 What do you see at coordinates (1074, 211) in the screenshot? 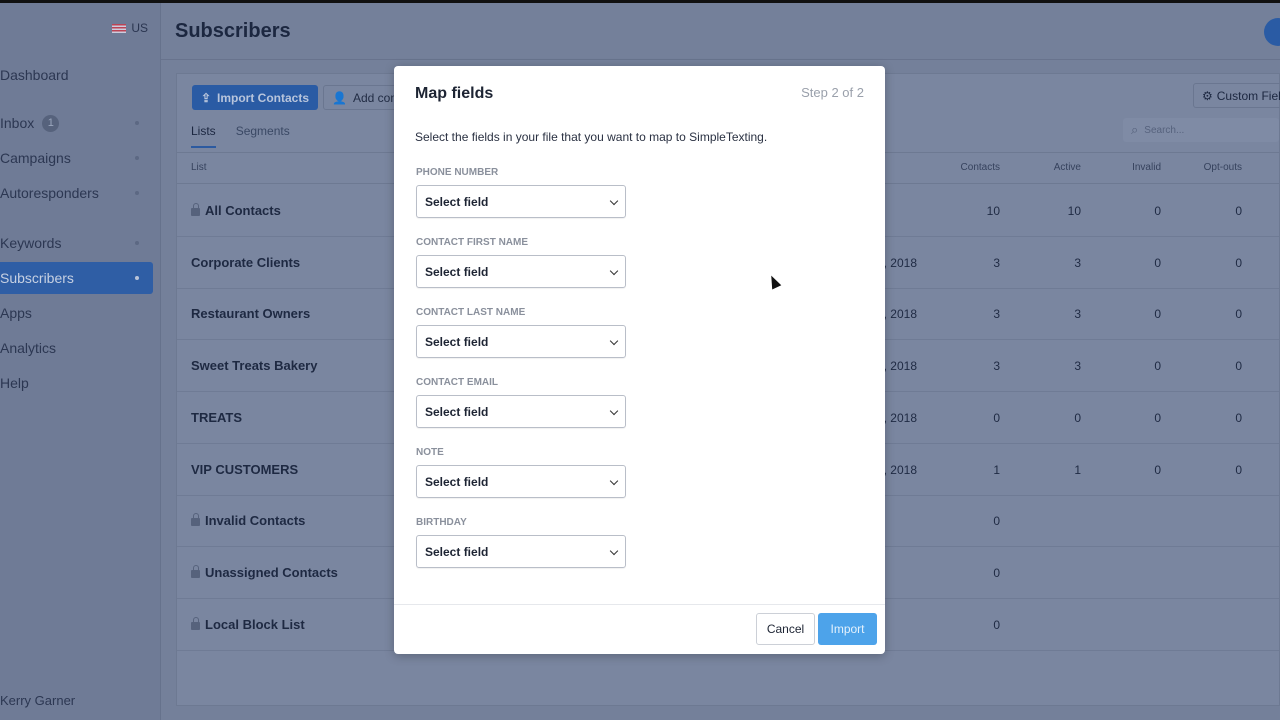
I see `active-count: 10` at bounding box center [1074, 211].